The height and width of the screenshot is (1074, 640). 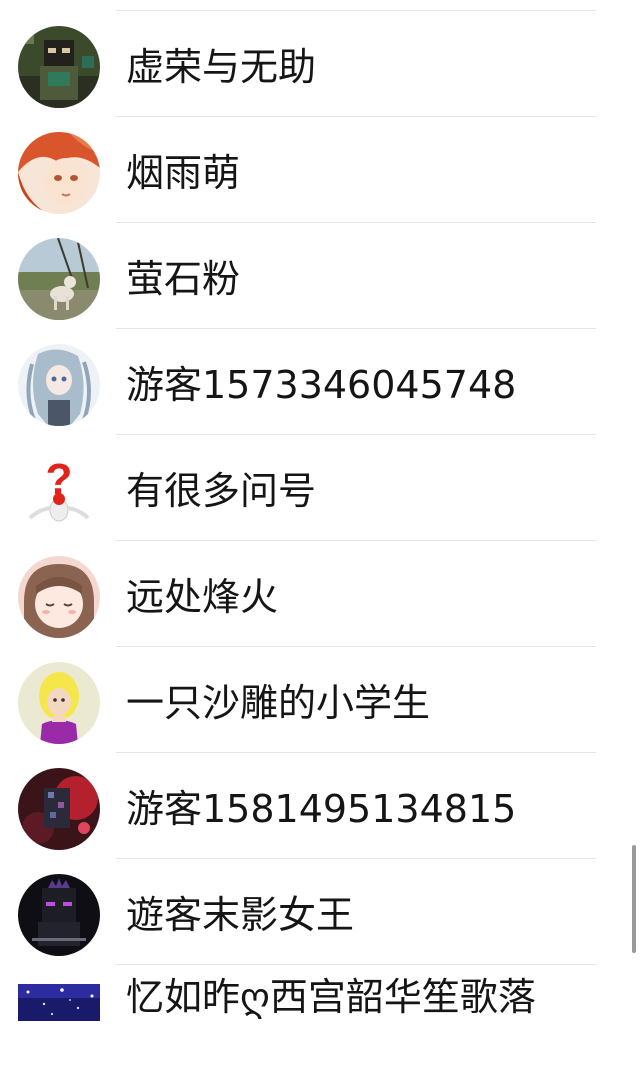 I want to click on scrollbar, so click(x=634, y=899).